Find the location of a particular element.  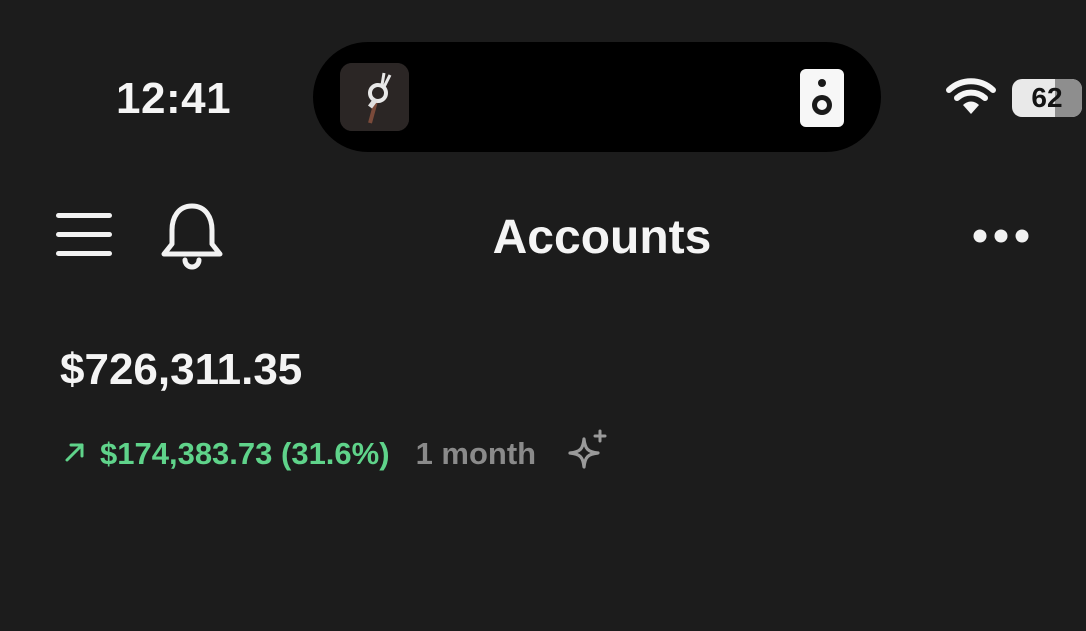

balance-change-row: $174,383.73 (31.6%) 1 month is located at coordinates (337, 451).